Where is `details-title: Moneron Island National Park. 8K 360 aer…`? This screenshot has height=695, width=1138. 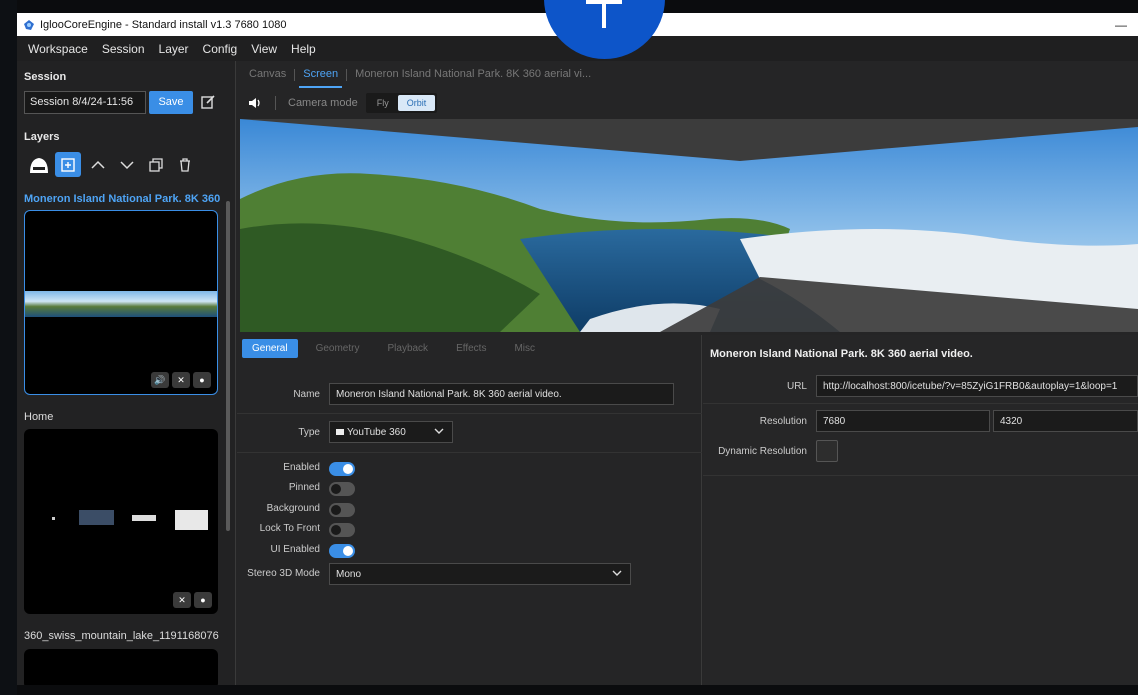
details-title: Moneron Island National Park. 8K 360 aer… is located at coordinates (841, 354).